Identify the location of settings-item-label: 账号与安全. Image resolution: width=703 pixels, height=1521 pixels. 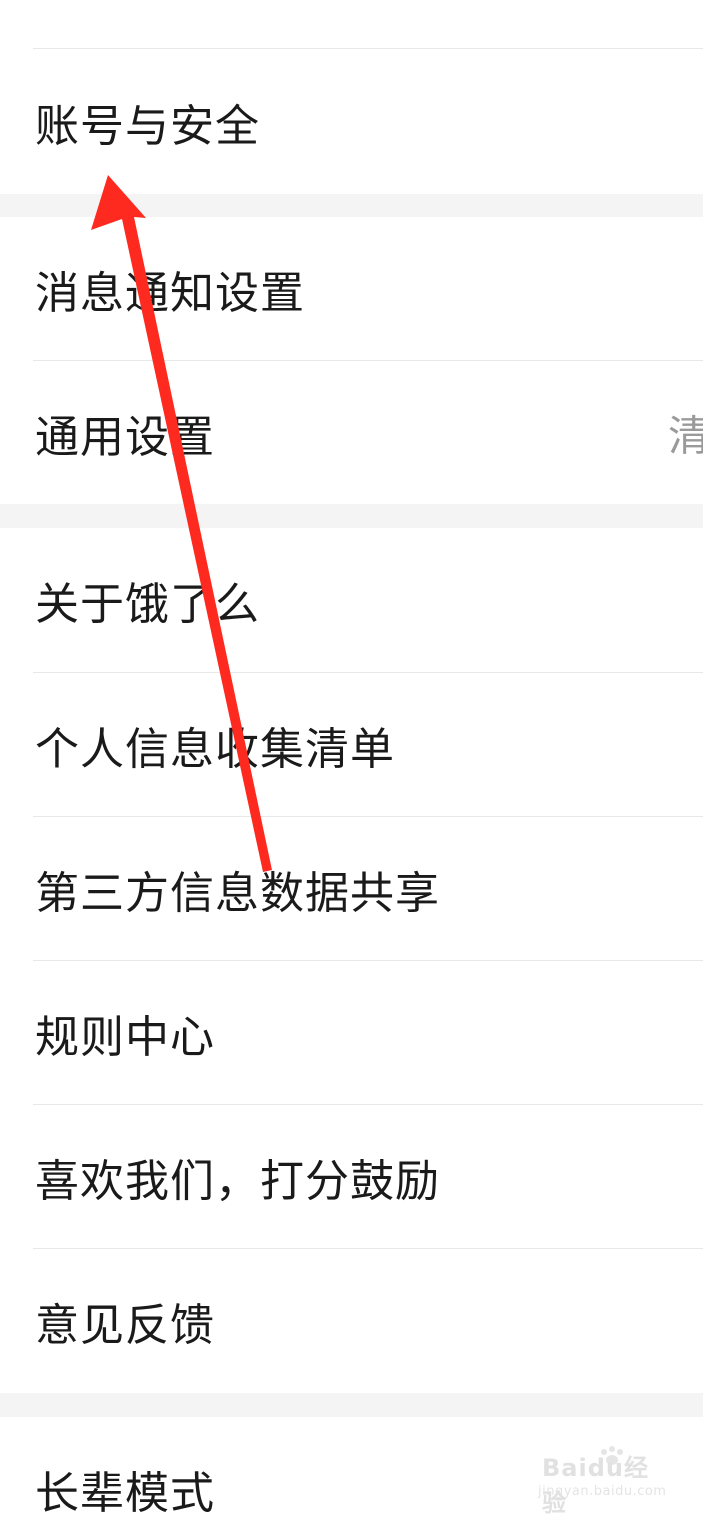
(147, 126).